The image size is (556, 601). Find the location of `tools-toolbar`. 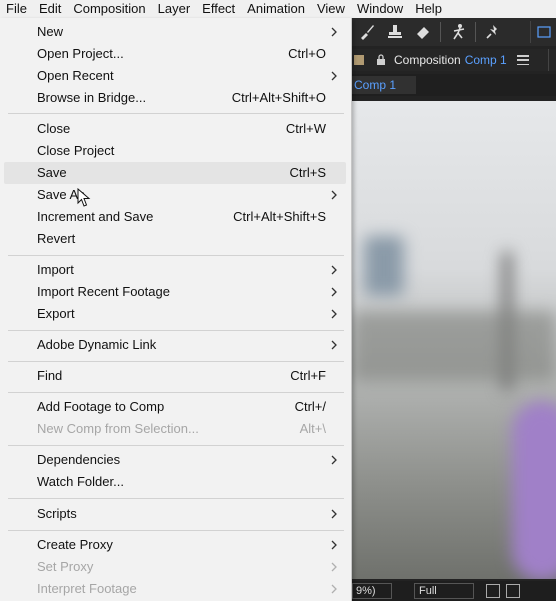

tools-toolbar is located at coordinates (454, 32).